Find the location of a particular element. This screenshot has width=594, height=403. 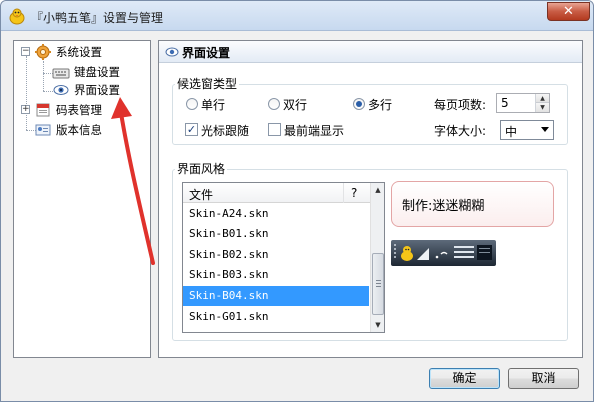

topmost-label: 最前端显示 is located at coordinates (314, 130).